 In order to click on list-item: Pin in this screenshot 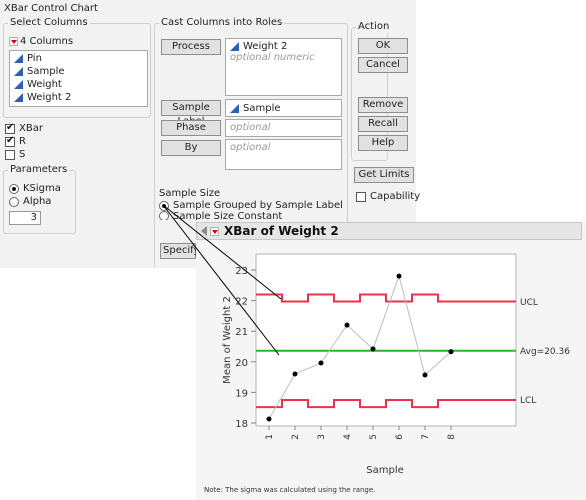, I will do `click(78, 58)`.